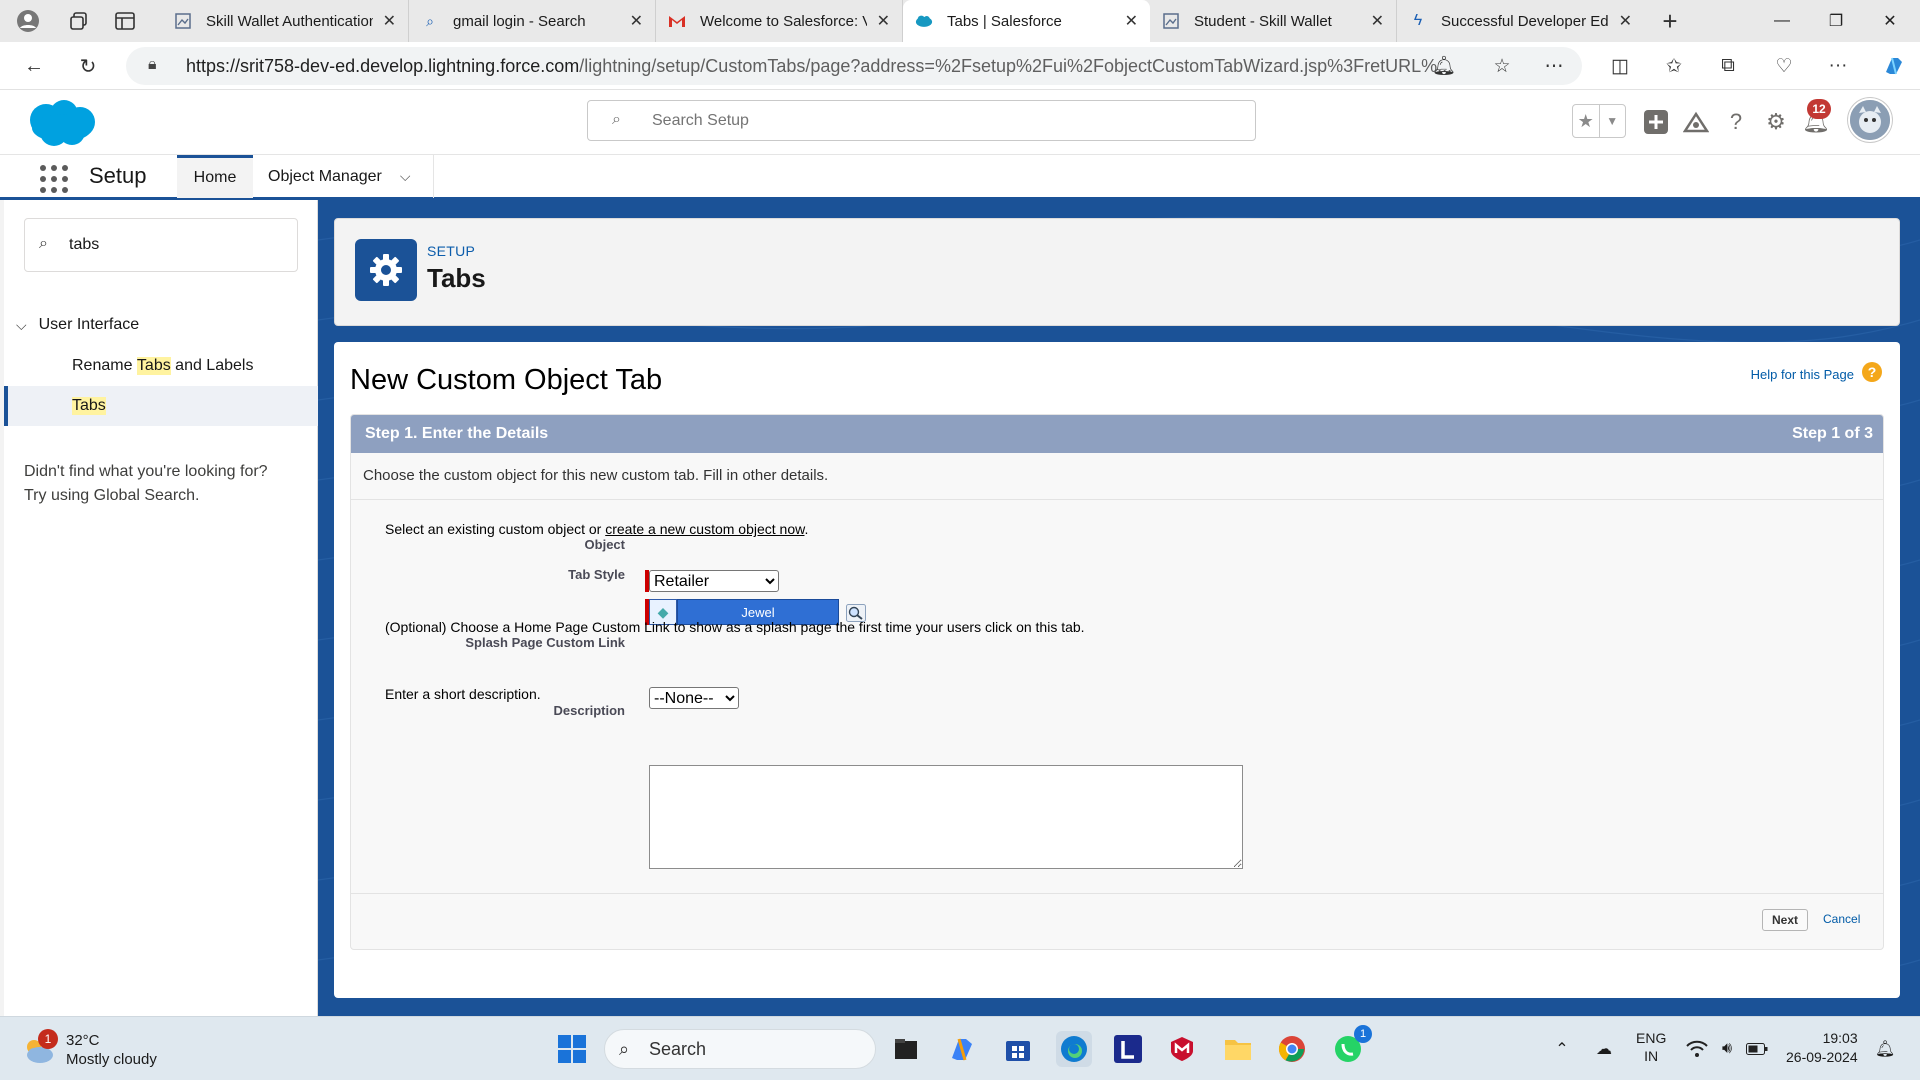 This screenshot has height=1080, width=1920. What do you see at coordinates (1872, 372) in the screenshot?
I see `help-question-icon: ?` at bounding box center [1872, 372].